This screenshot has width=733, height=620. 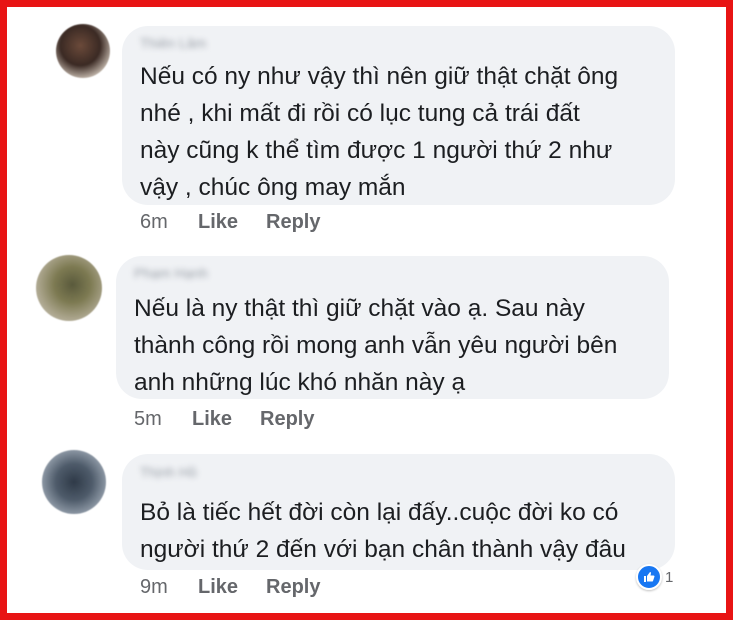 What do you see at coordinates (154, 222) in the screenshot?
I see `comment-timestamp: 6m` at bounding box center [154, 222].